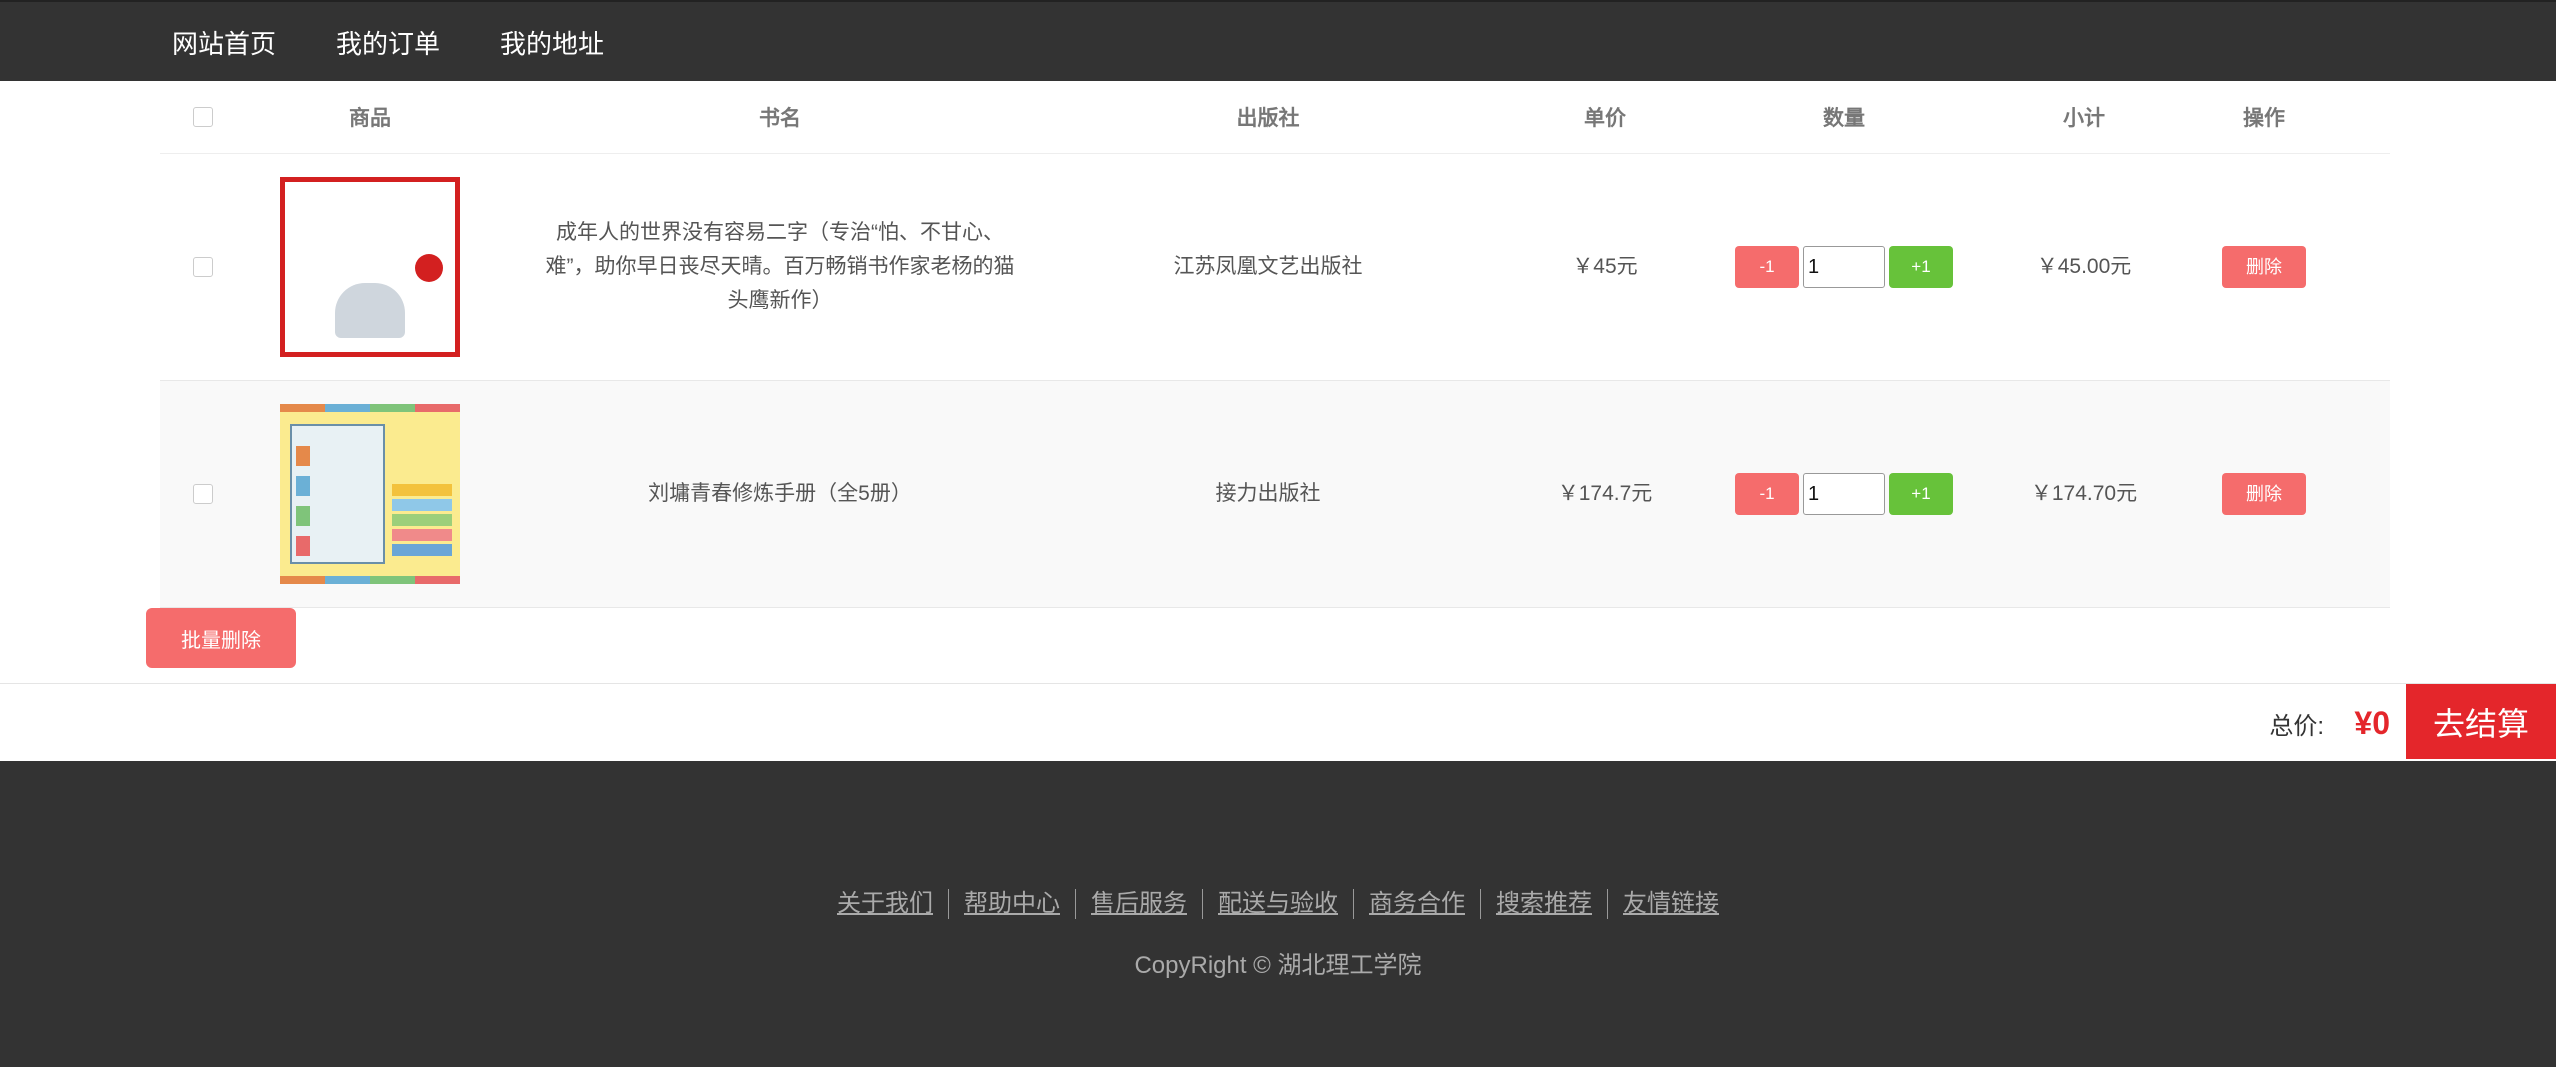  What do you see at coordinates (1543, 904) in the screenshot?
I see `footer-link-search: 搜索推荐` at bounding box center [1543, 904].